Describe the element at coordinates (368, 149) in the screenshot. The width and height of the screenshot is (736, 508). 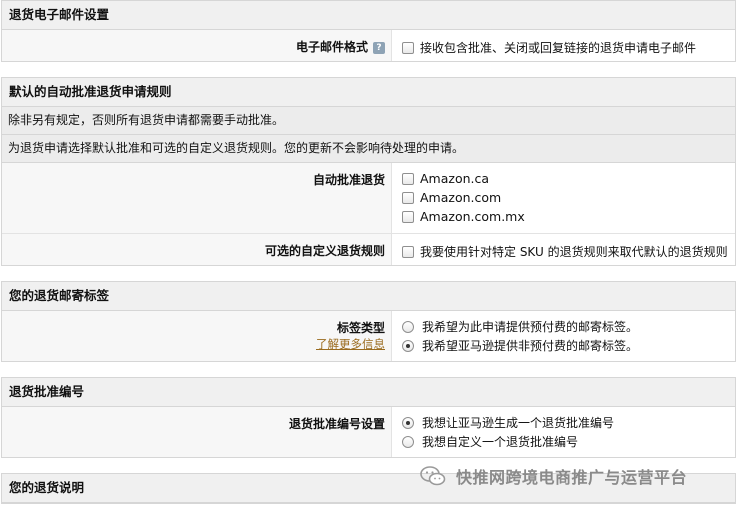
I see `auto-approve-note-2: 为退货申请选择默认批准和可选的自定义退货规则。您的更新不会影响待处理的申请。` at that location.